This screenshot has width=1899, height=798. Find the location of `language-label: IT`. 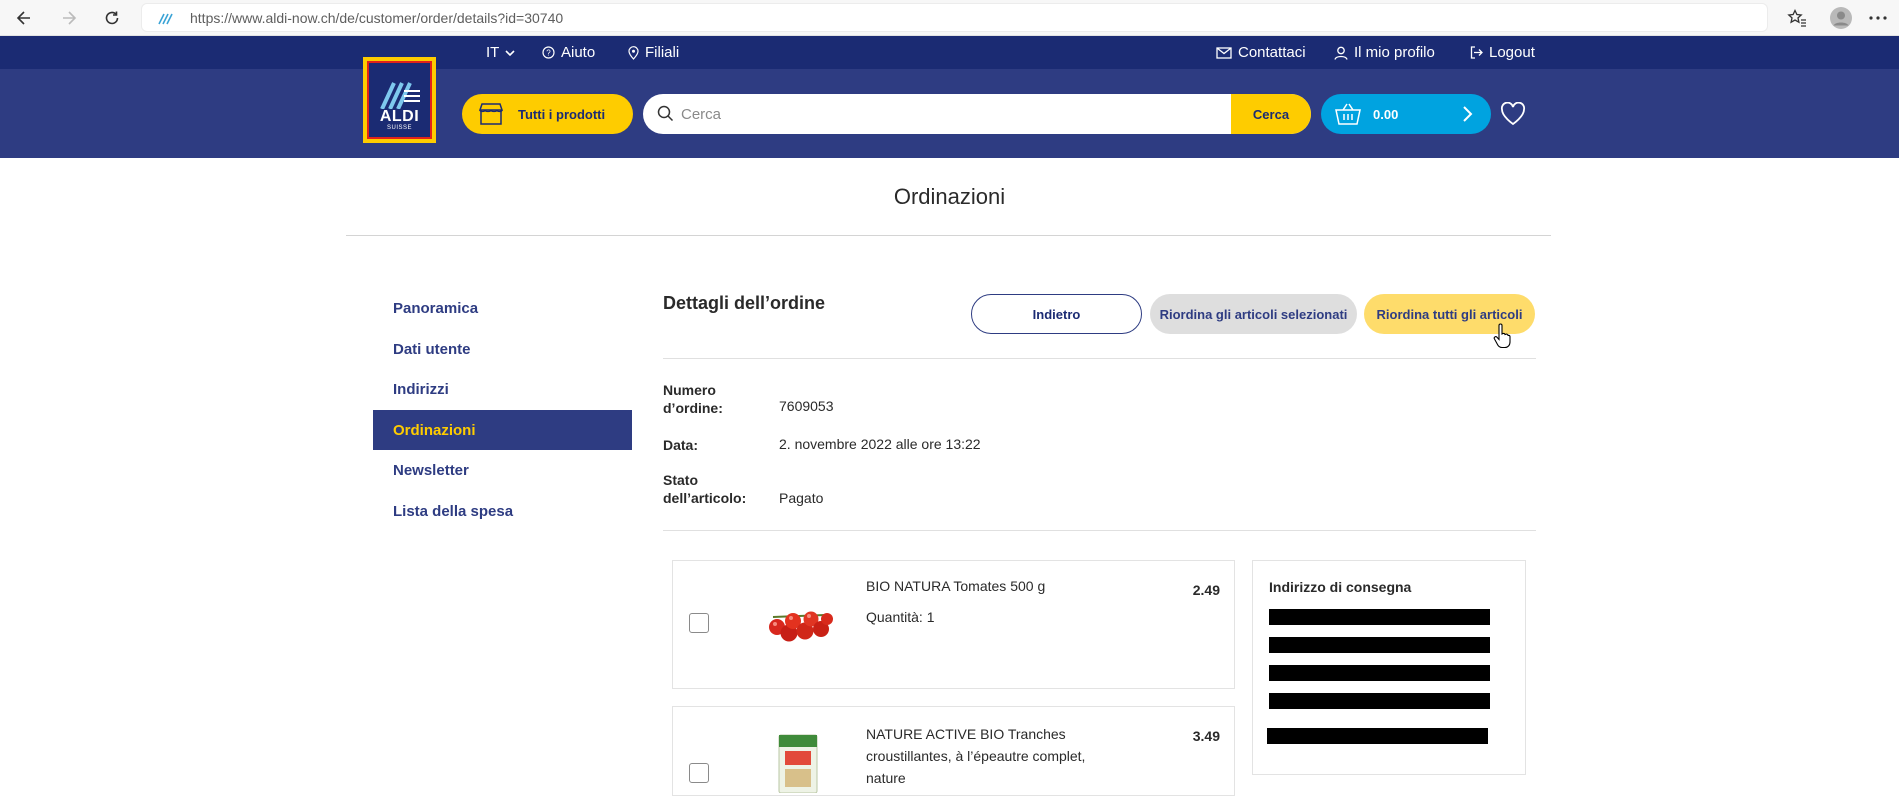

language-label: IT is located at coordinates (493, 52).